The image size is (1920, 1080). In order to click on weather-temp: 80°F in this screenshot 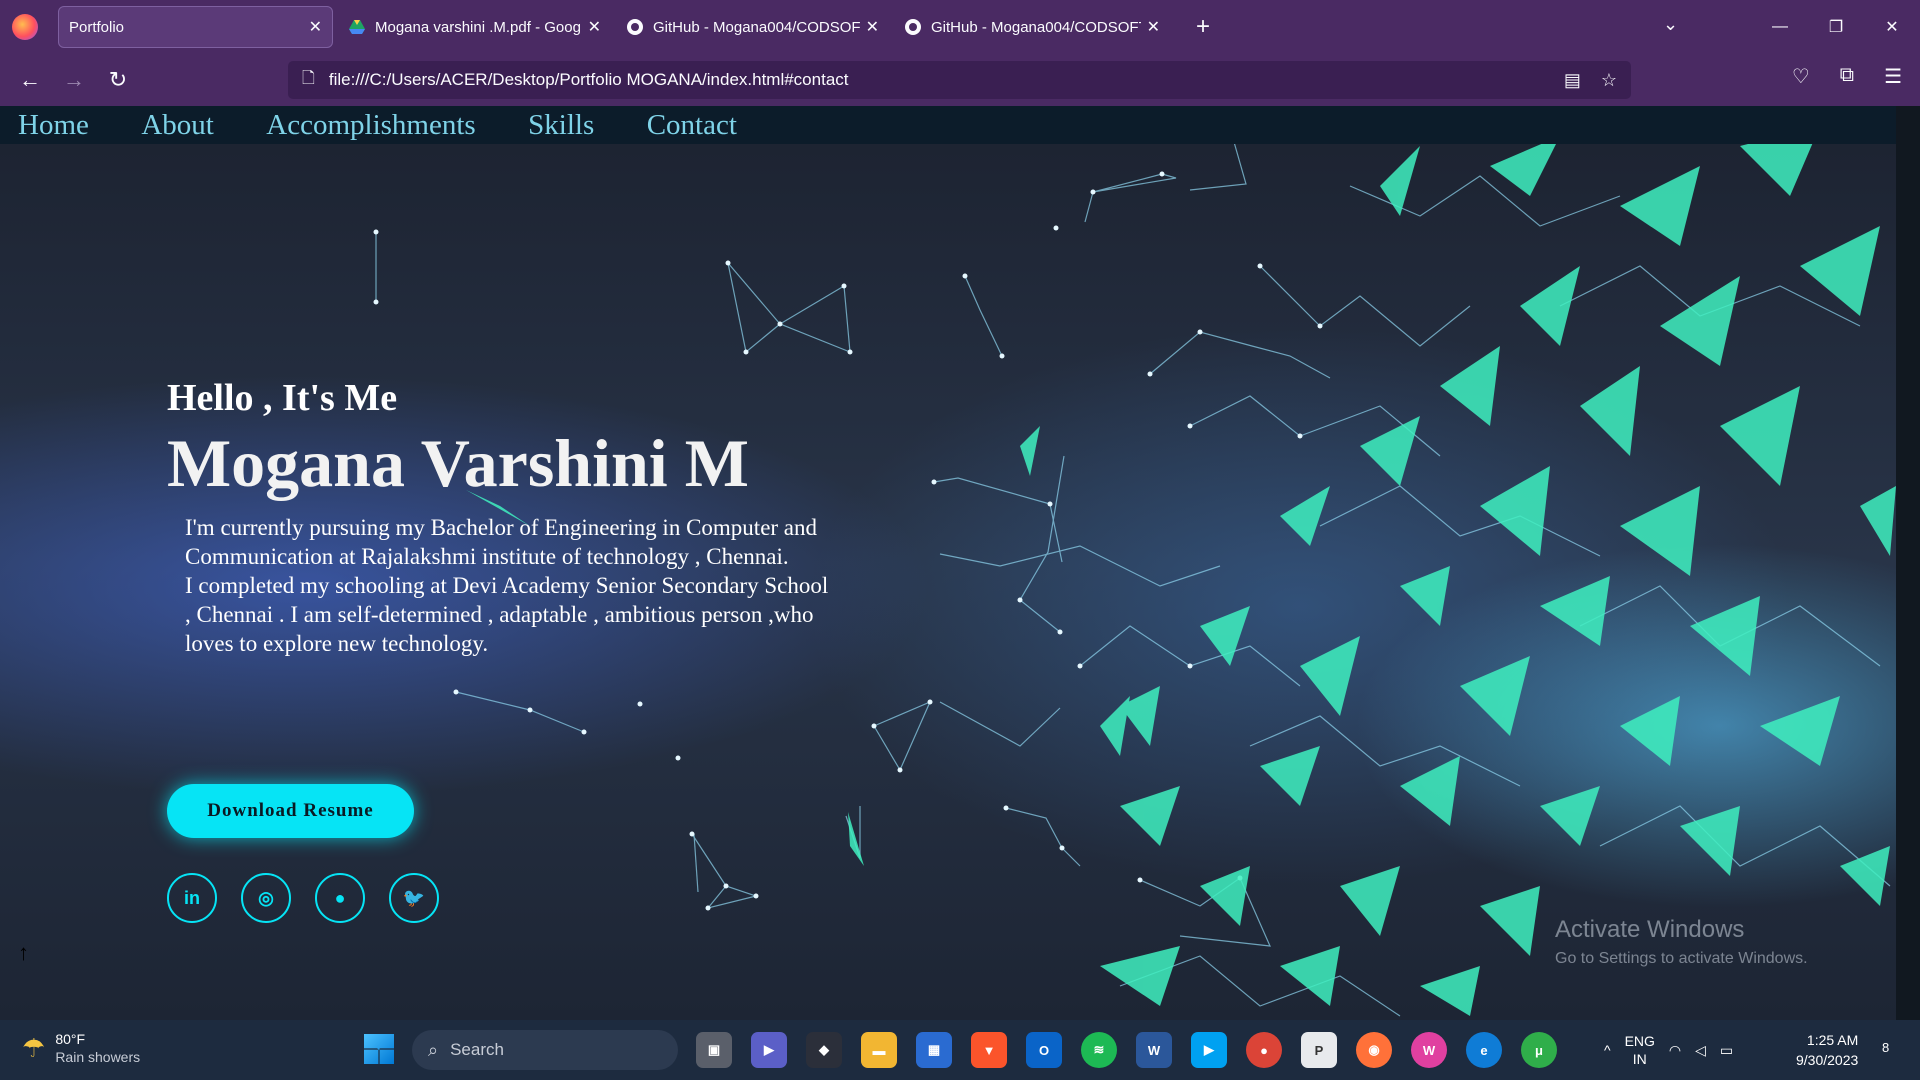, I will do `click(70, 1039)`.